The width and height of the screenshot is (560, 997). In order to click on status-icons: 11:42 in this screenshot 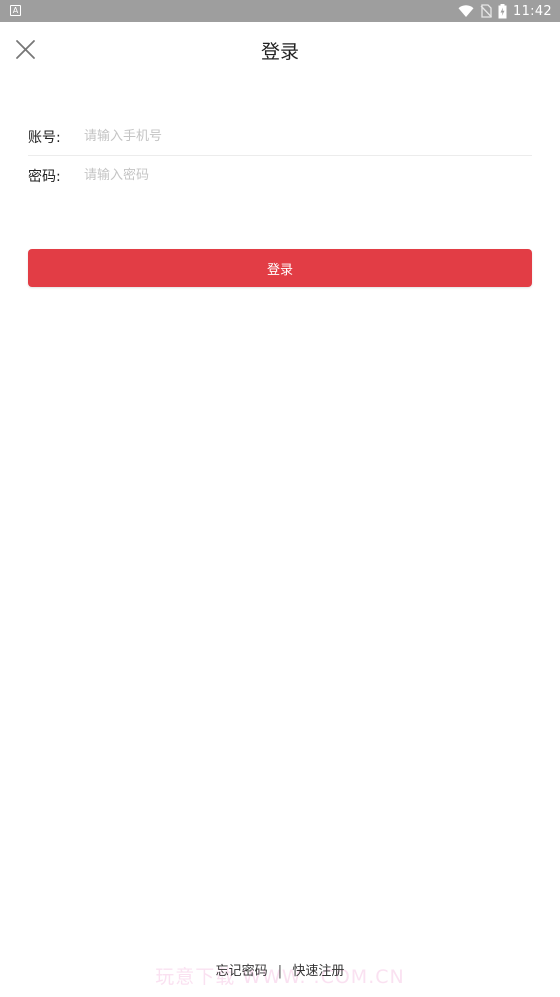, I will do `click(502, 11)`.